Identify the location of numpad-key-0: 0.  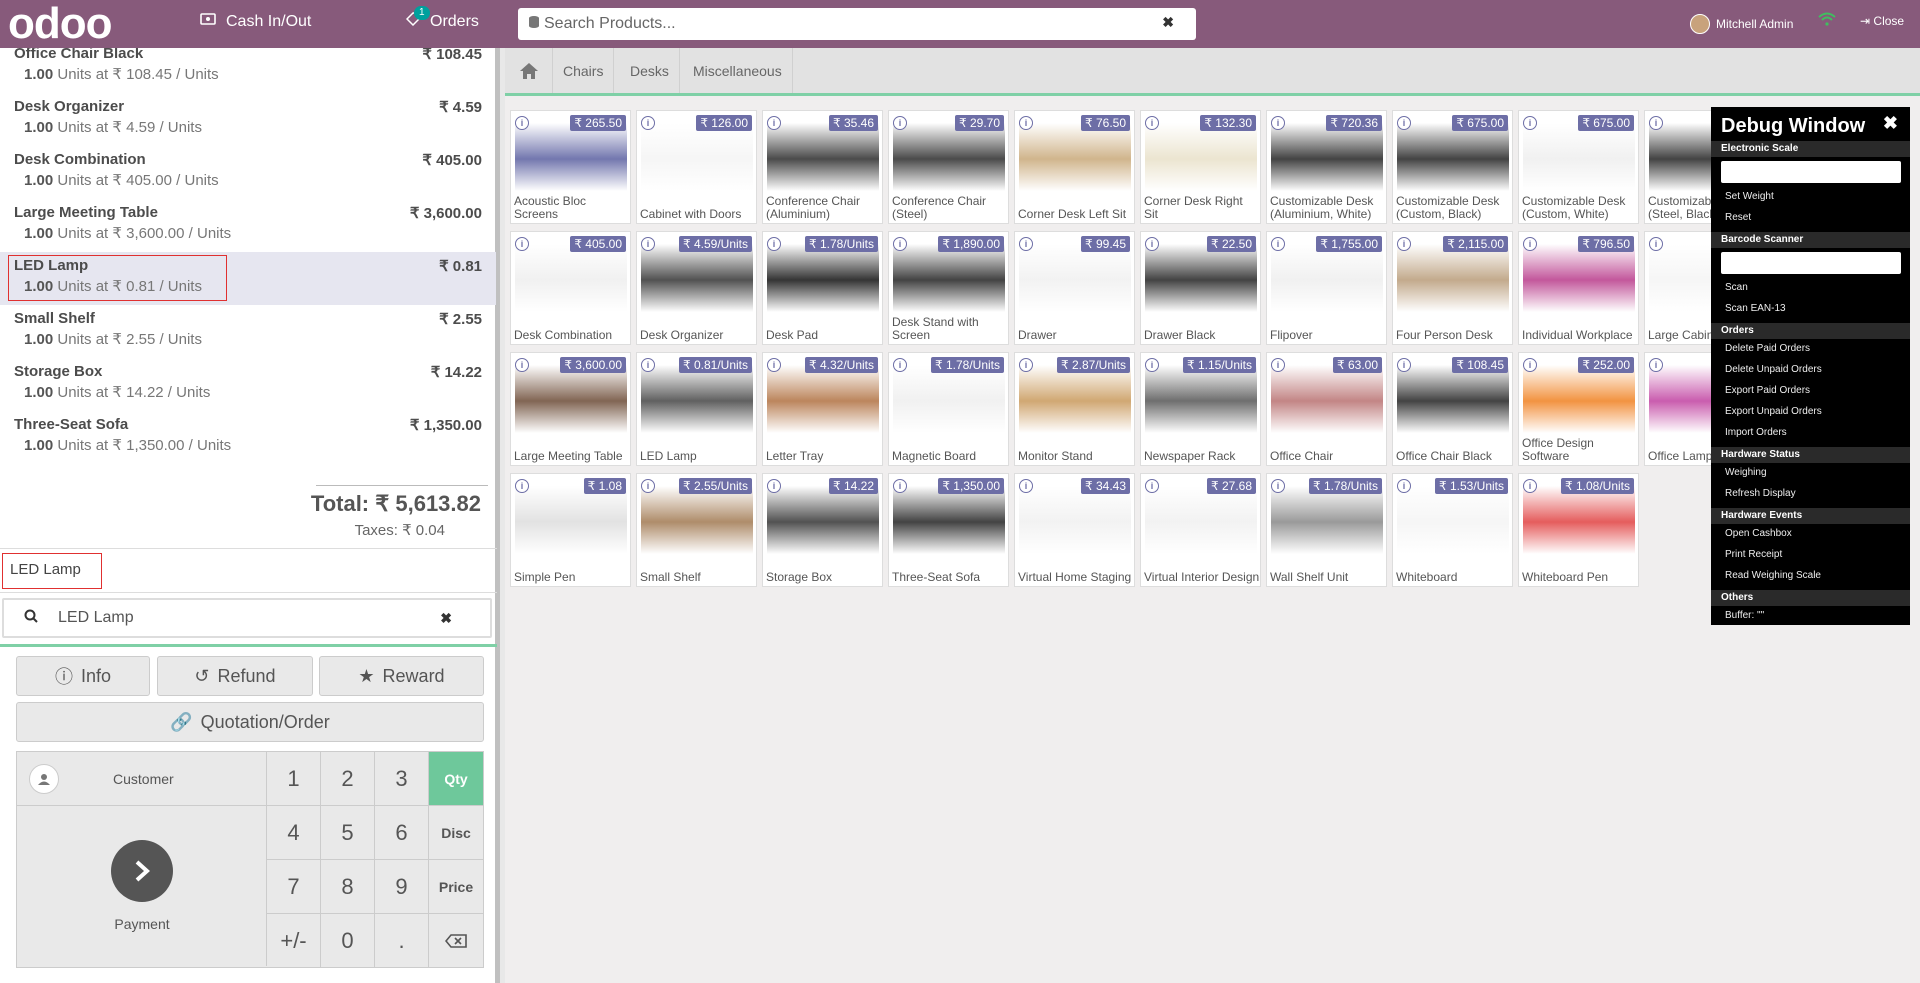
(348, 941).